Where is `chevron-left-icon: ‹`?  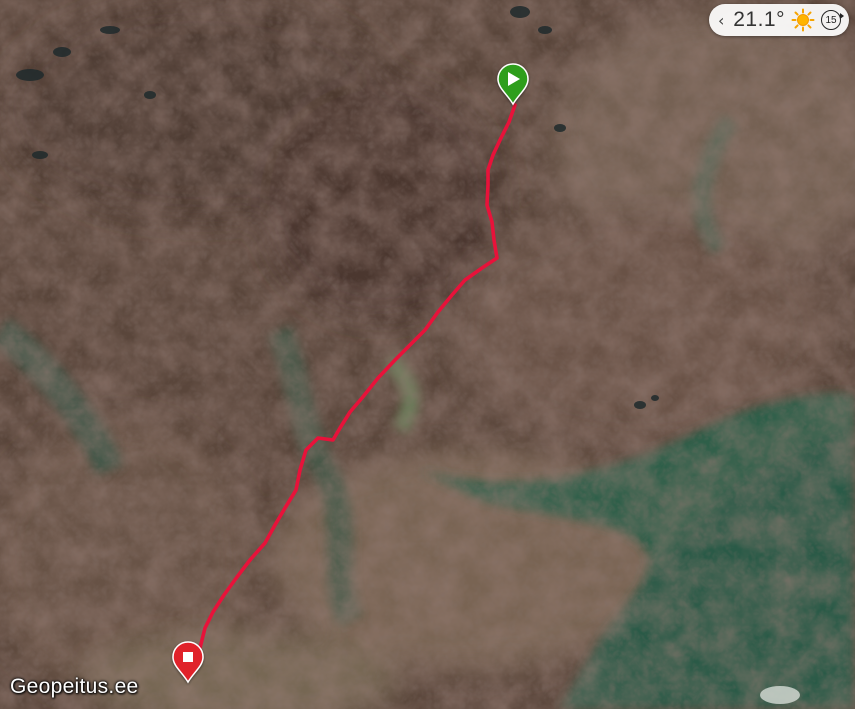 chevron-left-icon: ‹ is located at coordinates (721, 20).